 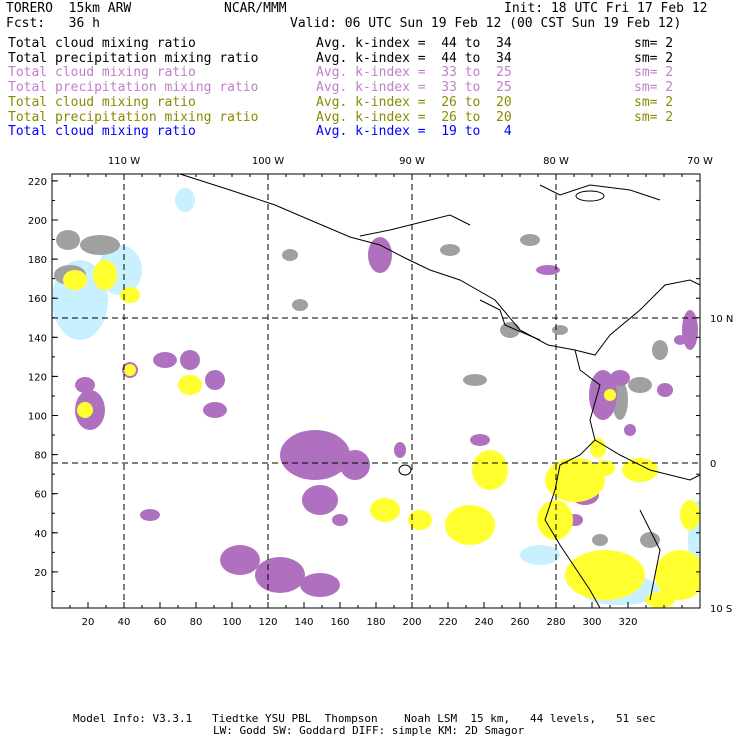 What do you see at coordinates (160, 622) in the screenshot?
I see `x-tick-label: 60` at bounding box center [160, 622].